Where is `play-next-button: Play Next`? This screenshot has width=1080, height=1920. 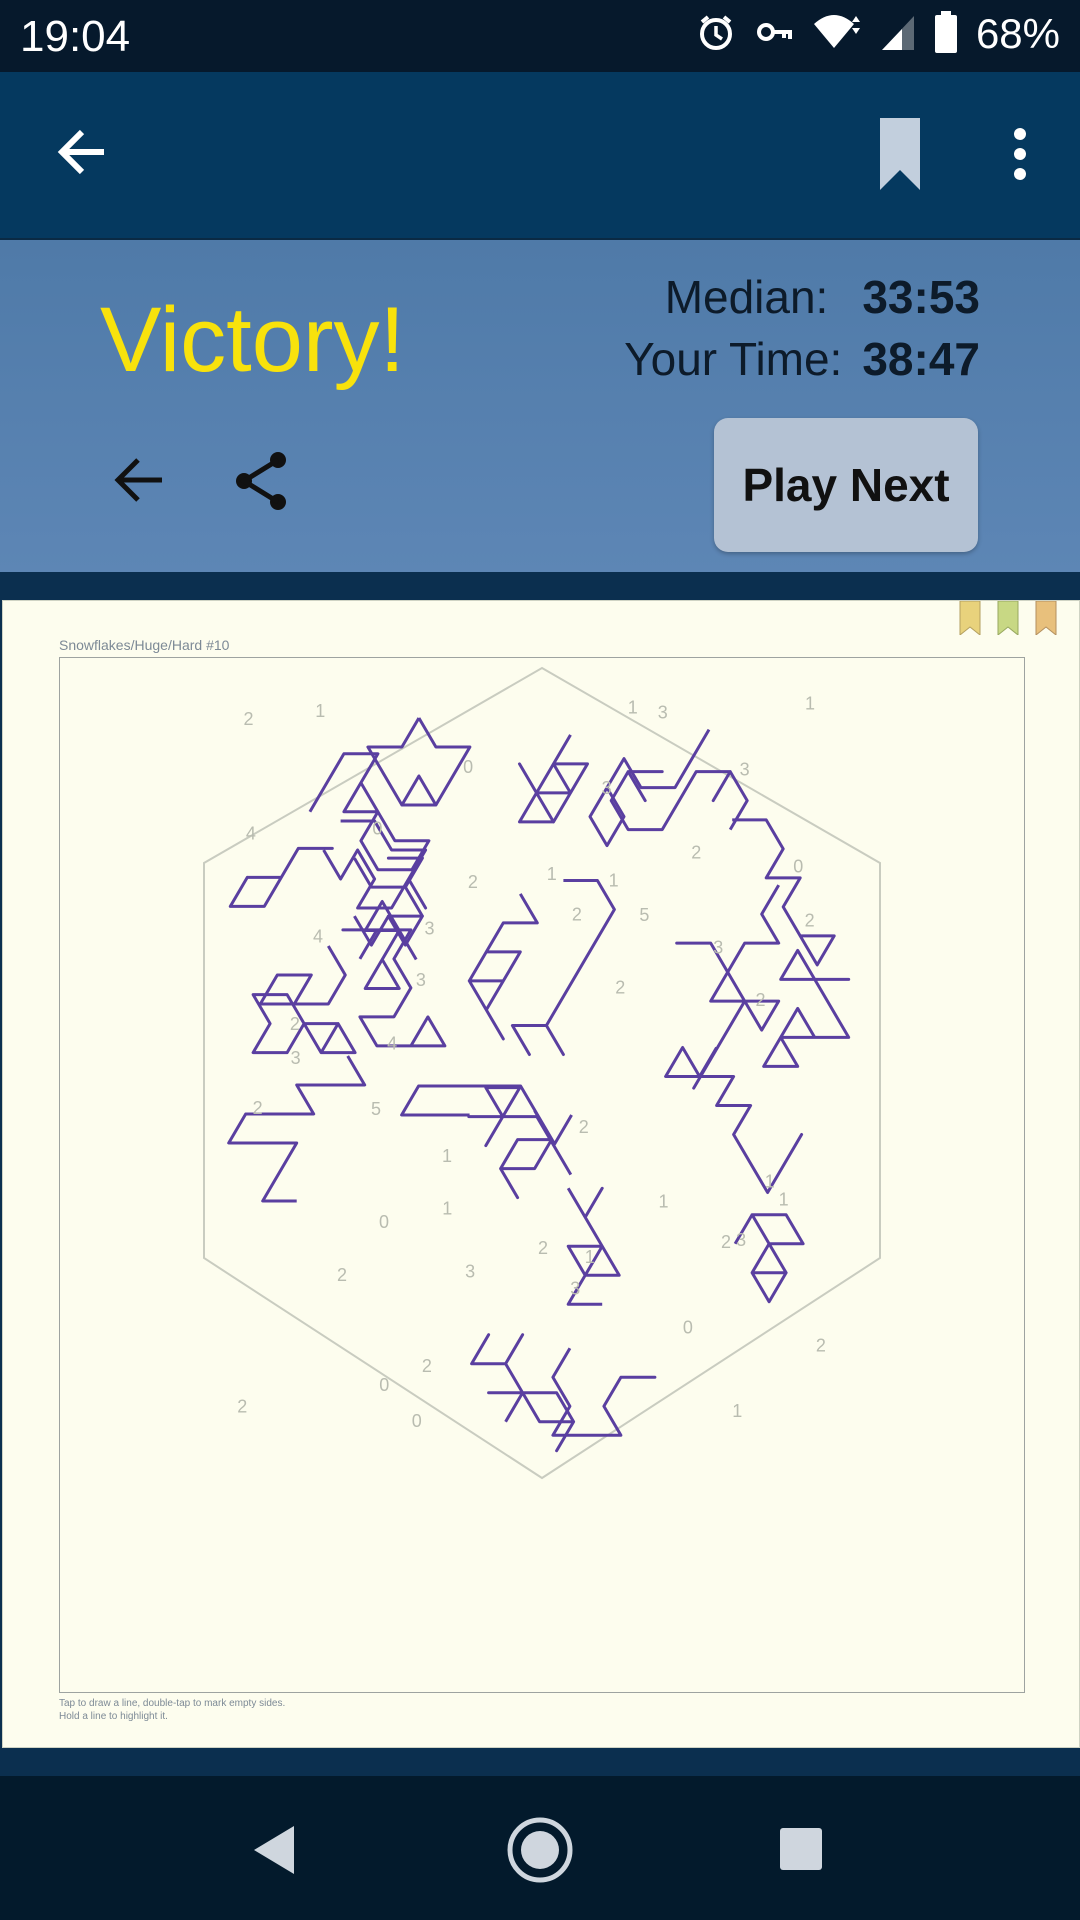
play-next-button: Play Next is located at coordinates (846, 485).